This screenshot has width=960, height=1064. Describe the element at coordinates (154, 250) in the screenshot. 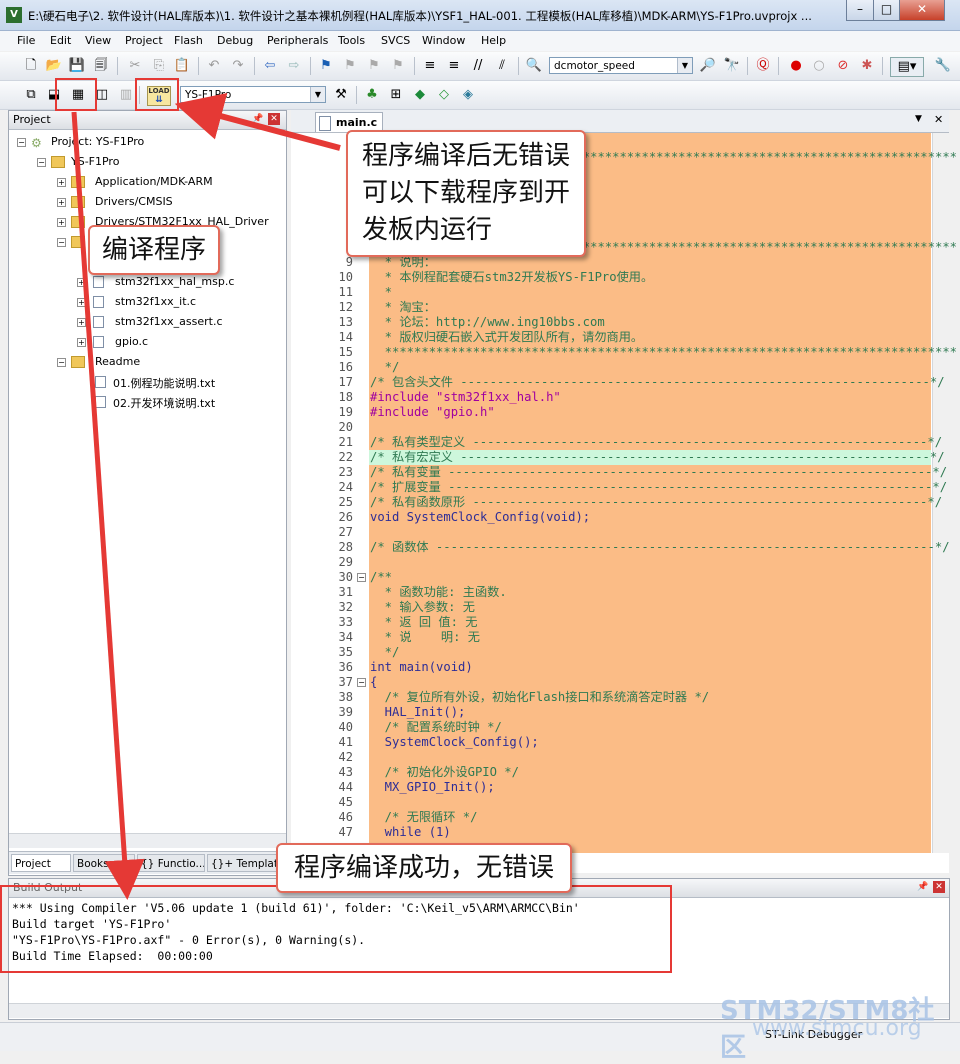

I see `callout-compile: 编译程序` at that location.